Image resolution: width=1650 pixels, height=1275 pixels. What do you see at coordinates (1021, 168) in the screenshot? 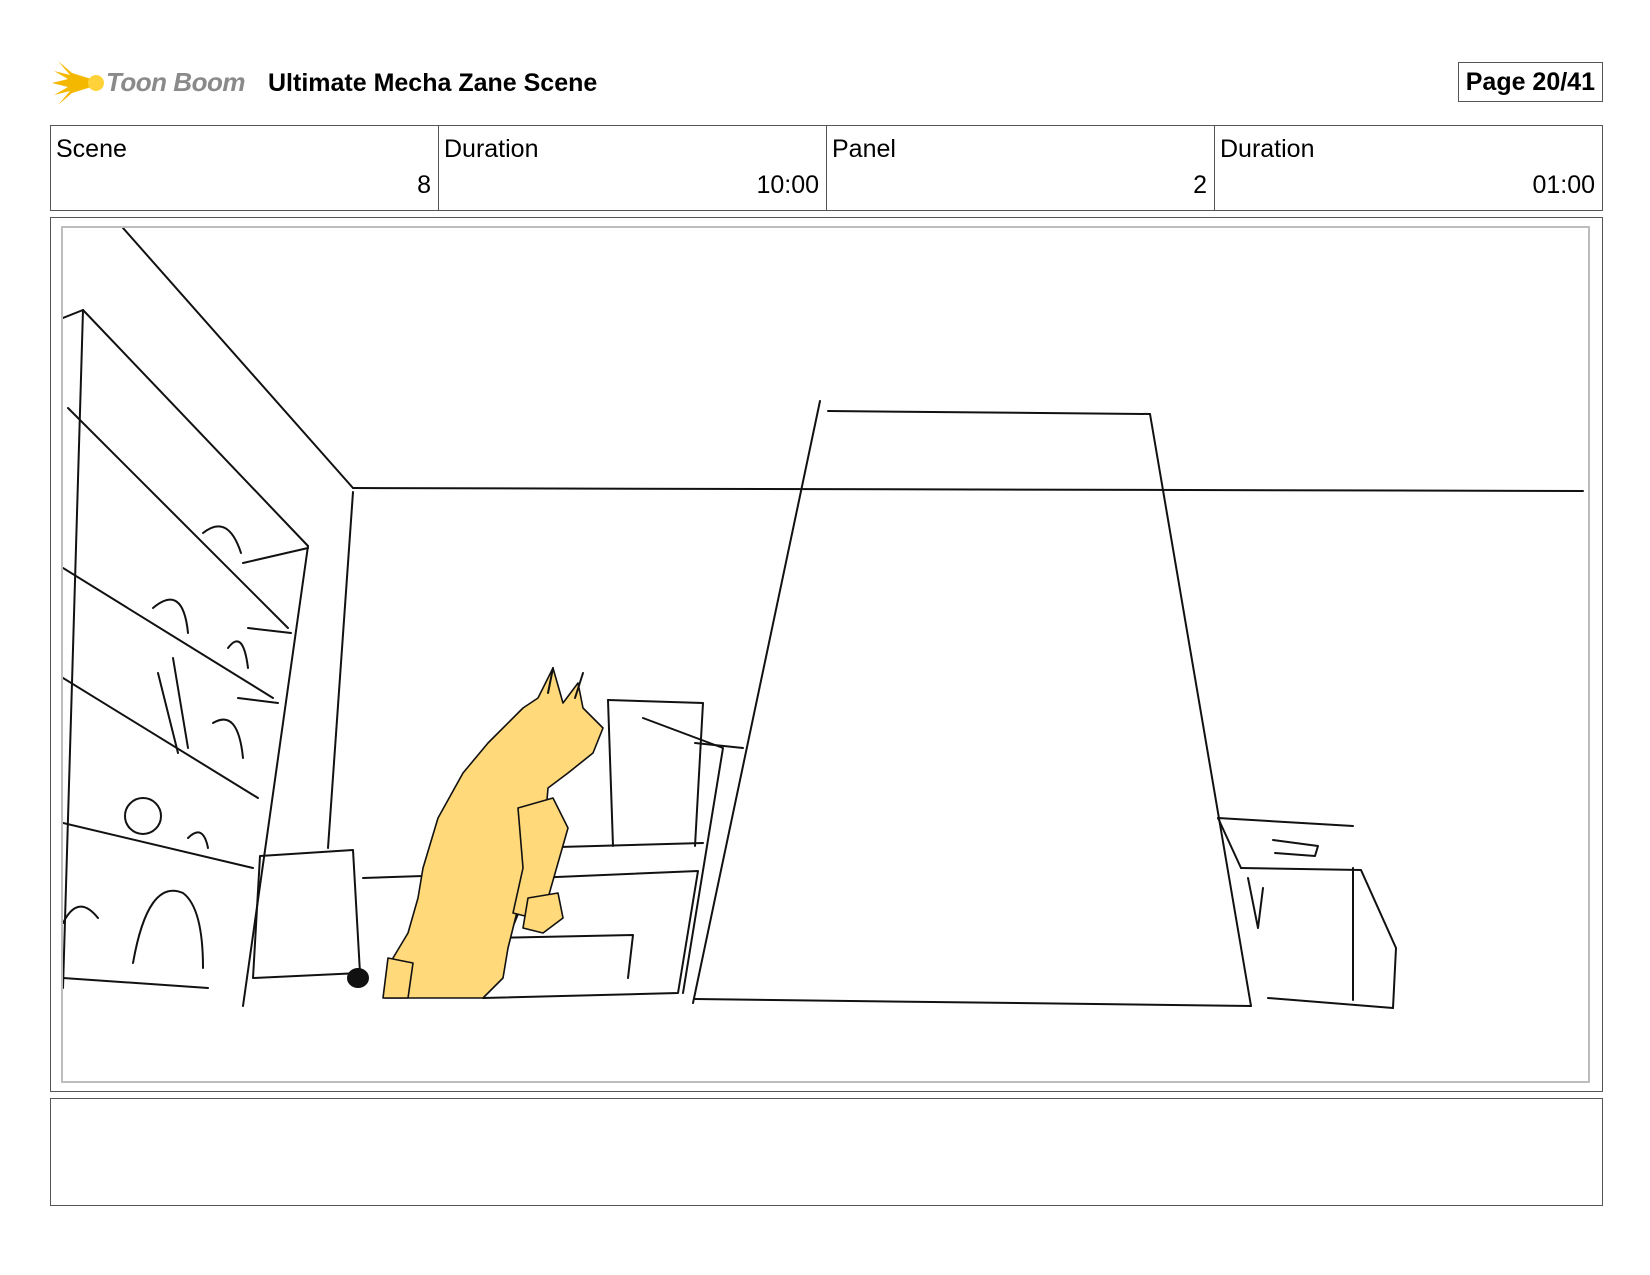
I see `panel-cell: Panel 2` at bounding box center [1021, 168].